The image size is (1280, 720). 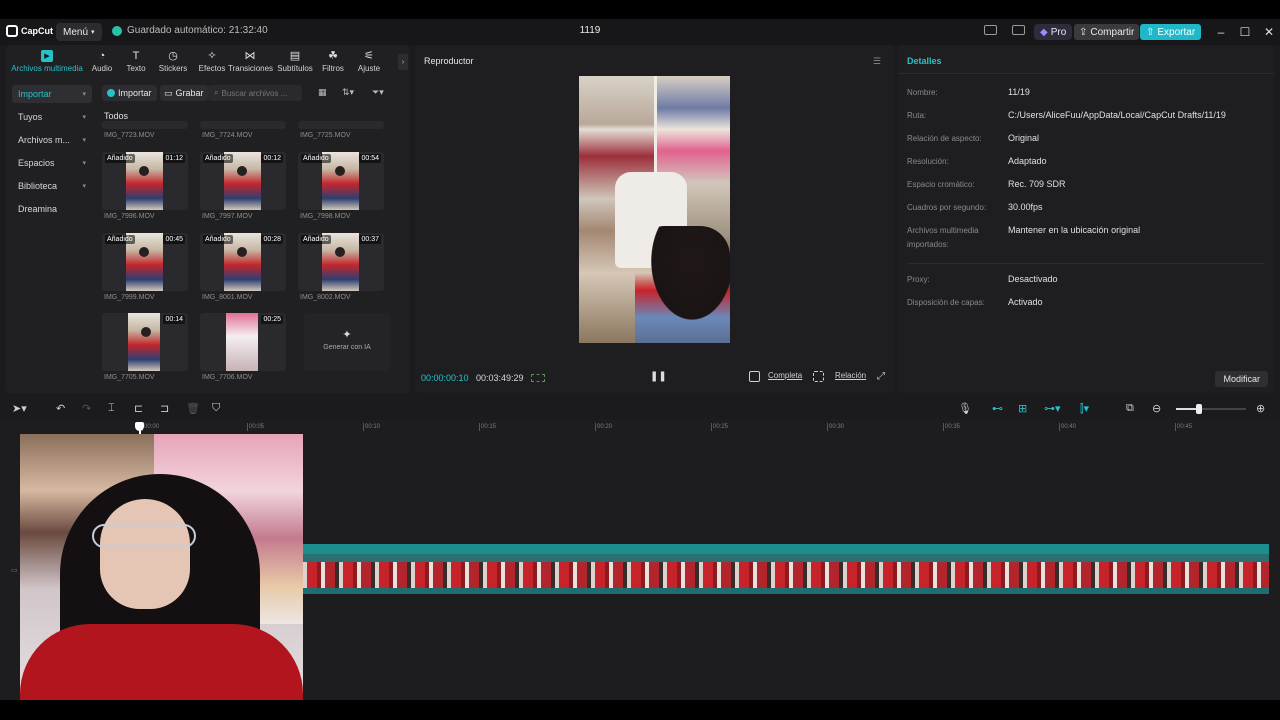 What do you see at coordinates (658, 376) in the screenshot?
I see `pause-icon: ❚❚` at bounding box center [658, 376].